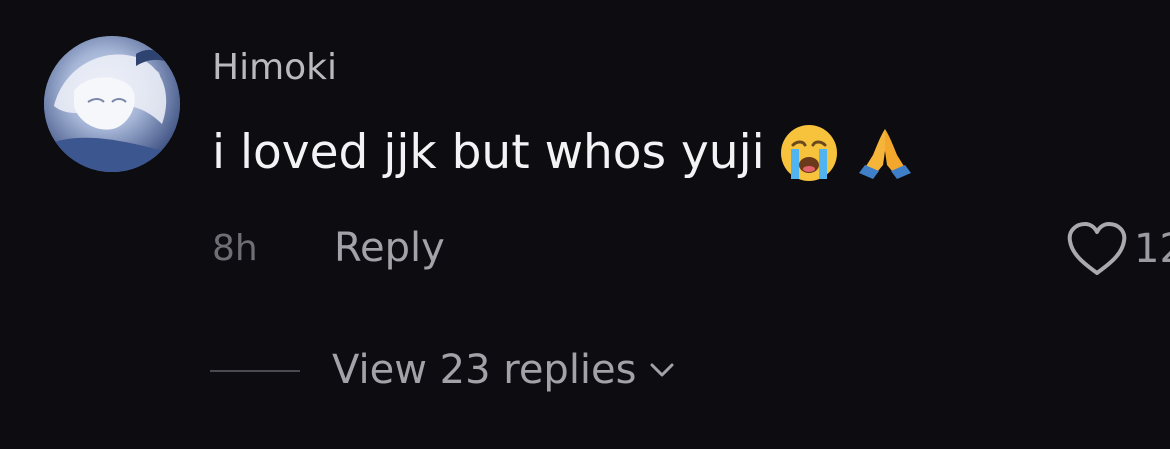 Image resolution: width=1170 pixels, height=449 pixels. I want to click on comment-text: i loved jjk but whos yuji, so click(564, 153).